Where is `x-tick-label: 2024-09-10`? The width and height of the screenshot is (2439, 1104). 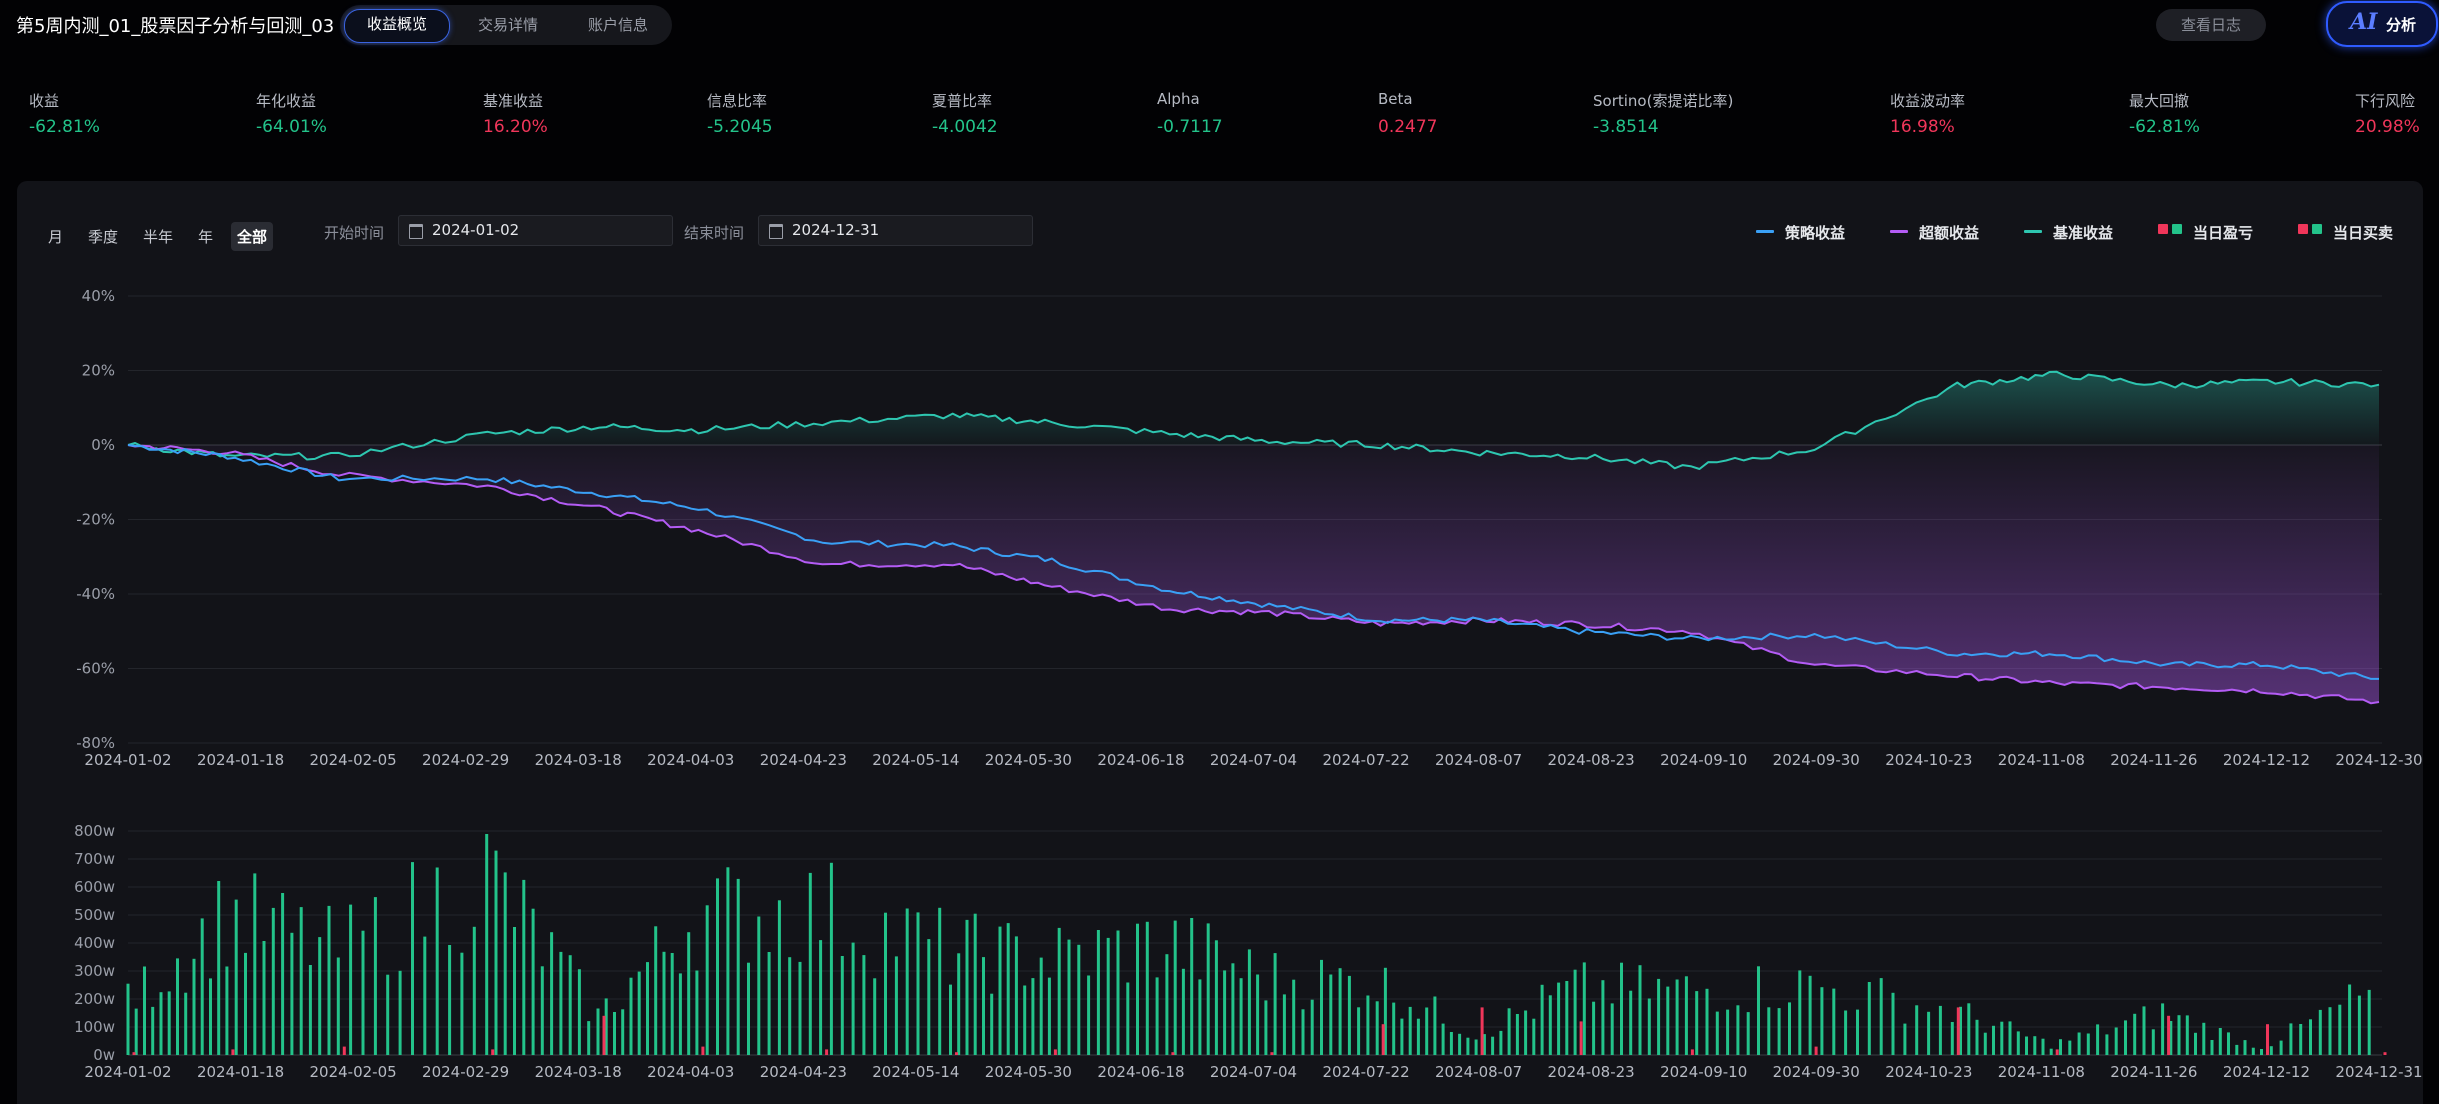
x-tick-label: 2024-09-10 is located at coordinates (1703, 760).